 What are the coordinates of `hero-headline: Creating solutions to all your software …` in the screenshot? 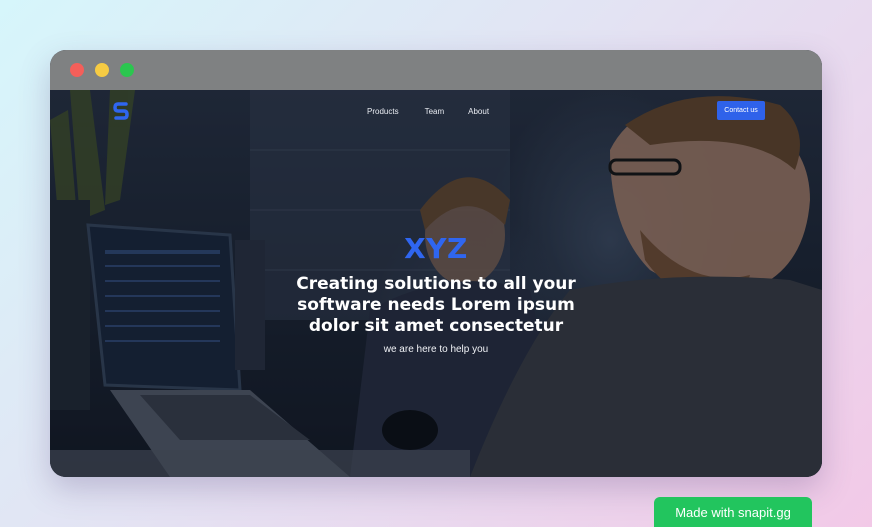 It's located at (436, 305).